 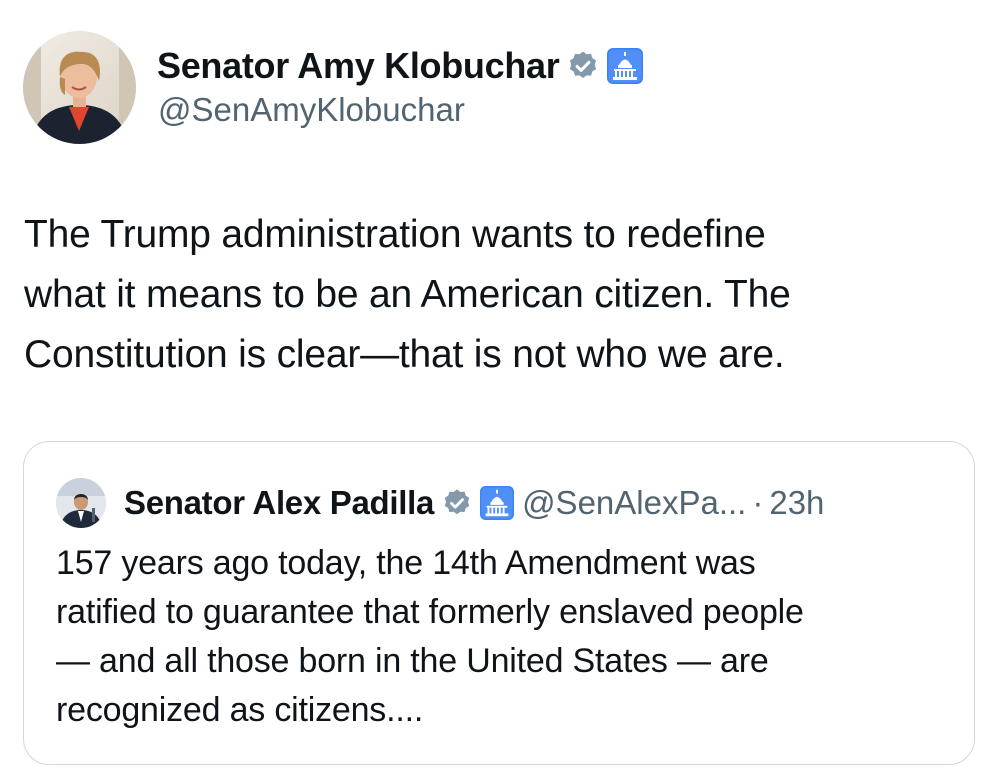 What do you see at coordinates (796, 503) in the screenshot?
I see `quote-timestamp: 23h` at bounding box center [796, 503].